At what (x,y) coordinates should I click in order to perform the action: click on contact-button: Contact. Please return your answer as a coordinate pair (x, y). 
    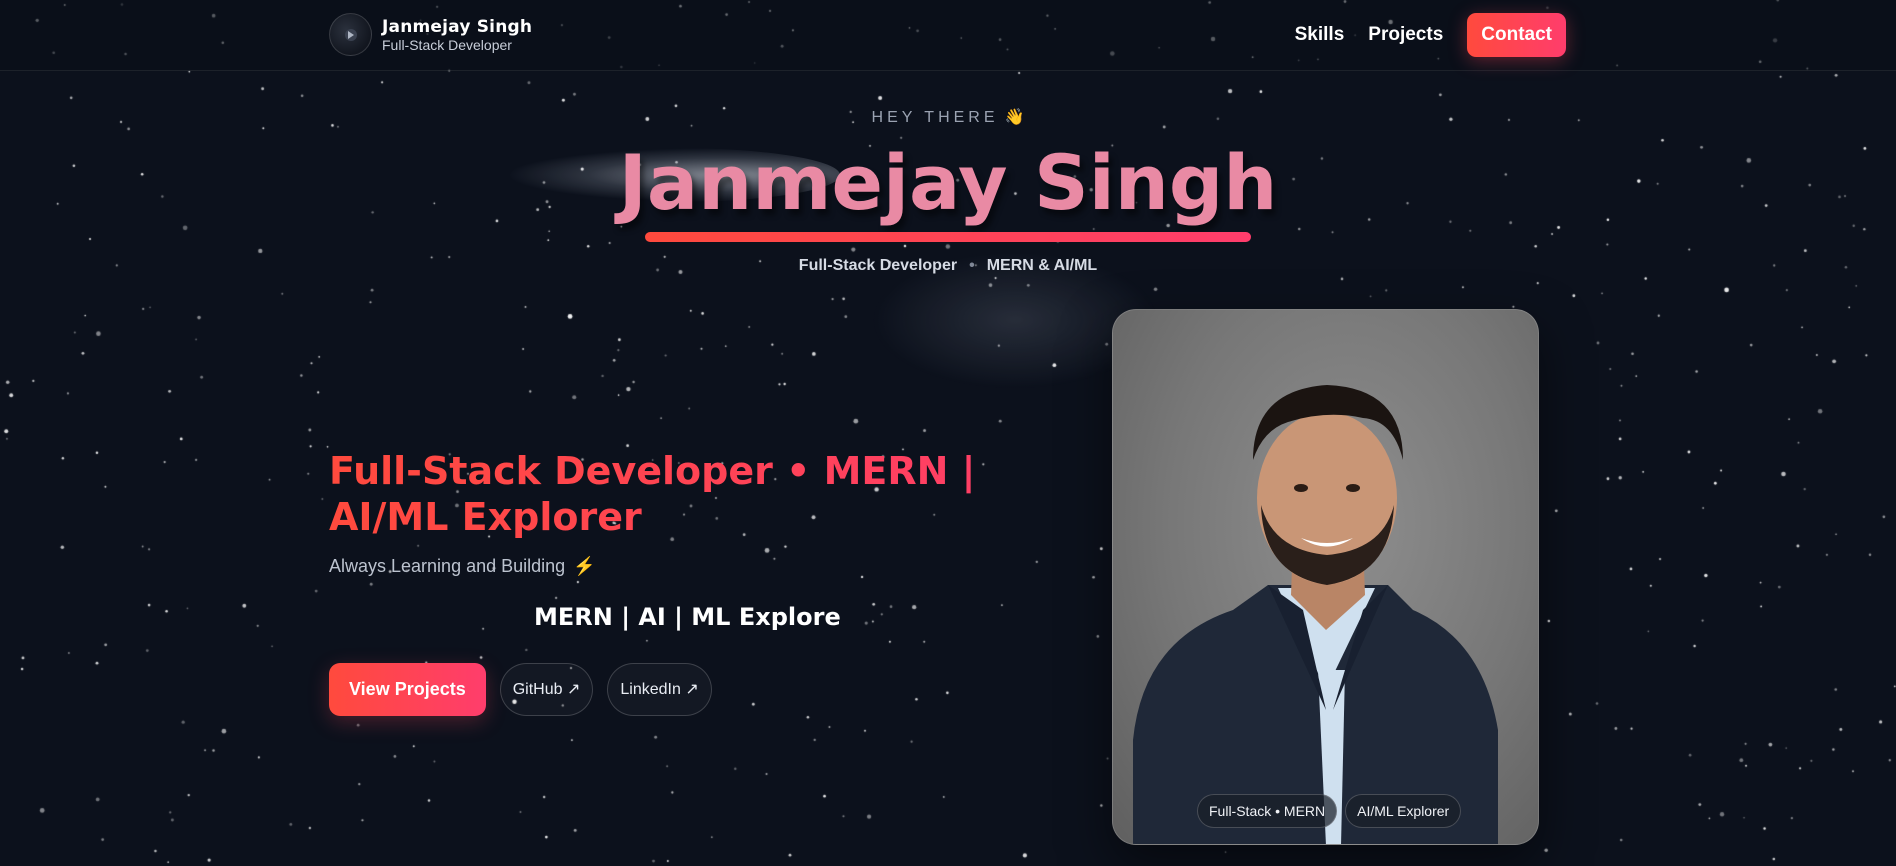
    Looking at the image, I should click on (1516, 35).